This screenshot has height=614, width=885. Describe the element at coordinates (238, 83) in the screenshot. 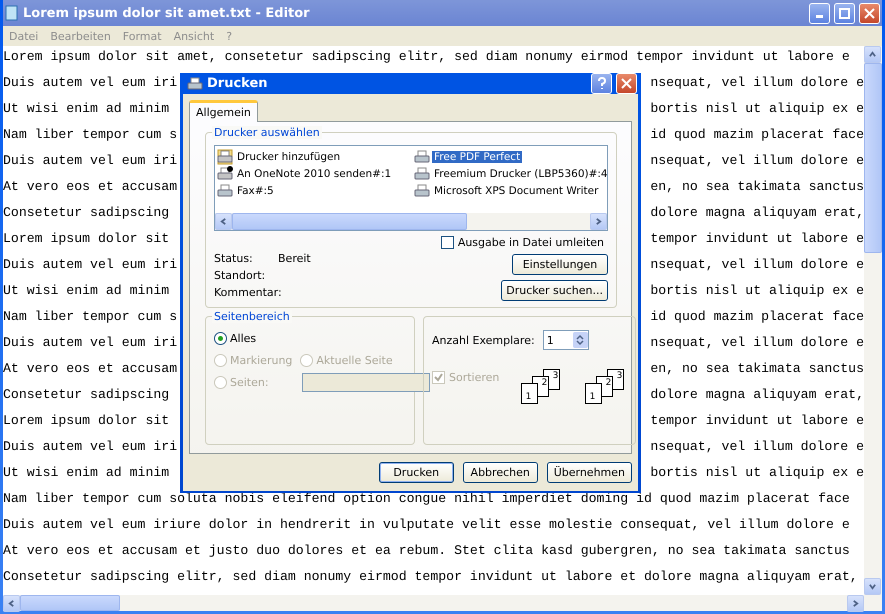

I see `dialog-title: Drucken` at that location.